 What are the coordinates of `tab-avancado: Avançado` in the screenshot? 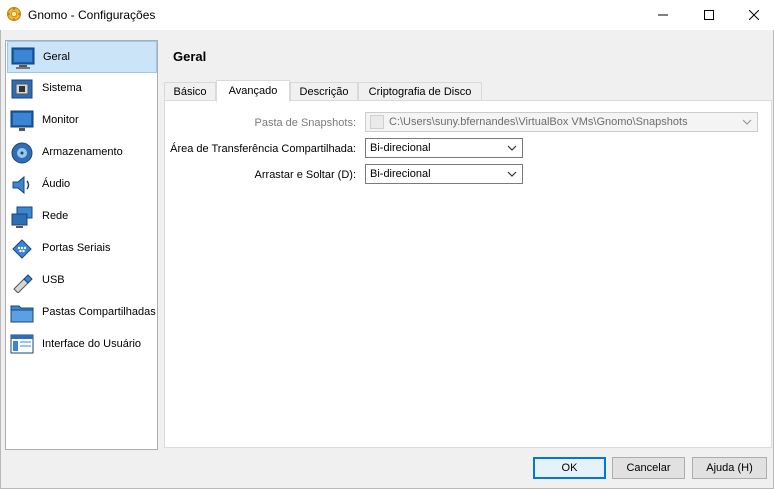 It's located at (253, 91).